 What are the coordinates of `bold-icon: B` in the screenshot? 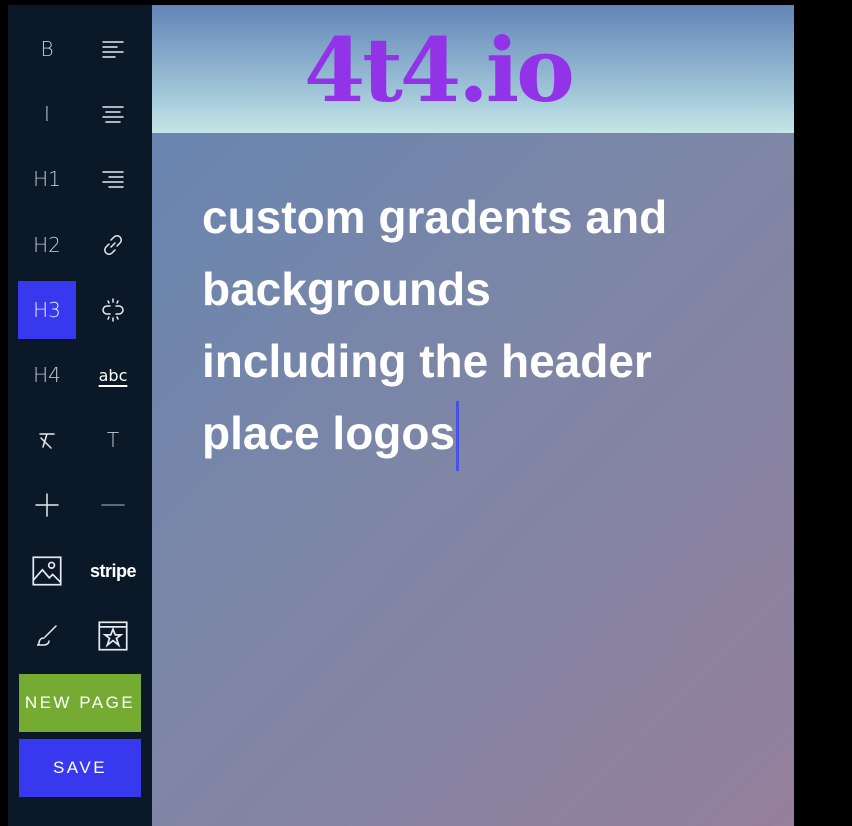 It's located at (47, 49).